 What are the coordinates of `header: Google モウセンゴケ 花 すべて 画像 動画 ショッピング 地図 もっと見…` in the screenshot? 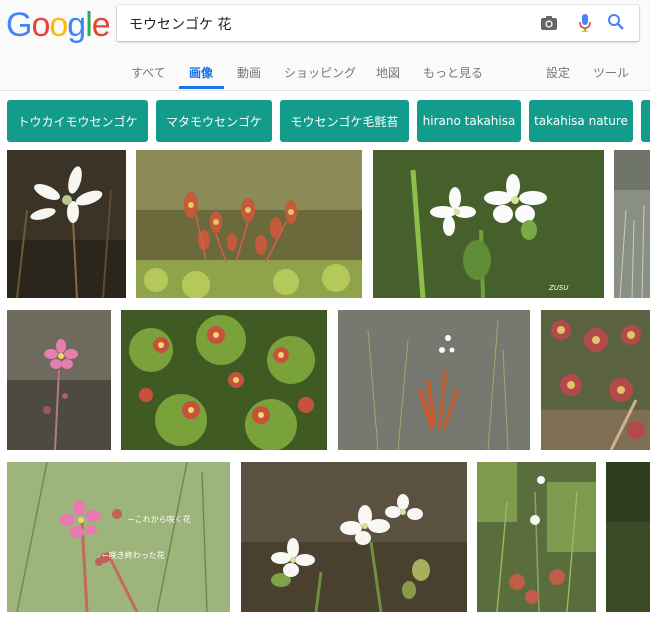 It's located at (325, 45).